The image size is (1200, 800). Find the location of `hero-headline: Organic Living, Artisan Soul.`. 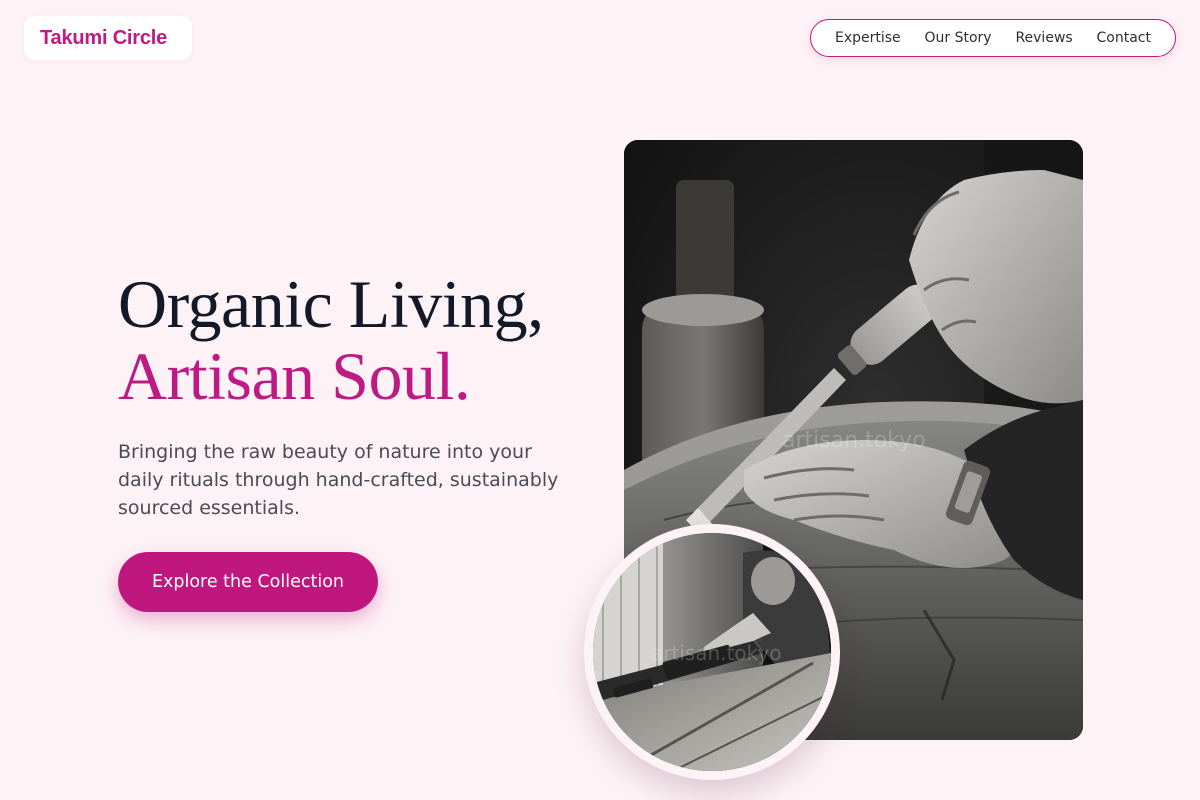

hero-headline: Organic Living, Artisan Soul. is located at coordinates (358, 340).